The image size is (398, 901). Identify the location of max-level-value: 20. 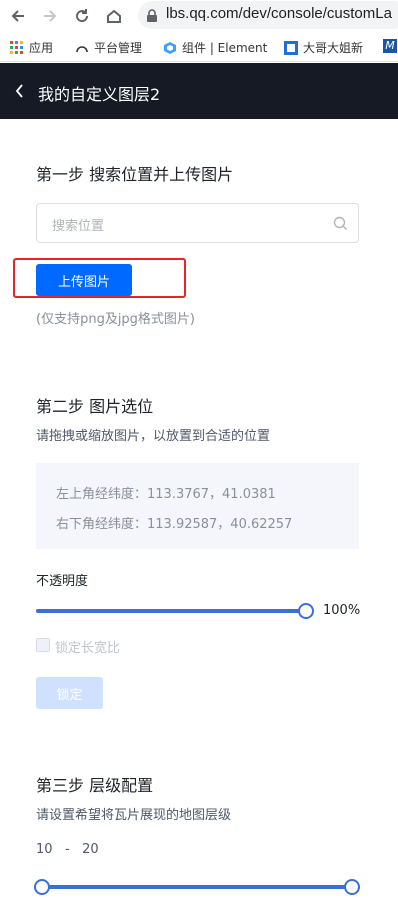
(90, 849).